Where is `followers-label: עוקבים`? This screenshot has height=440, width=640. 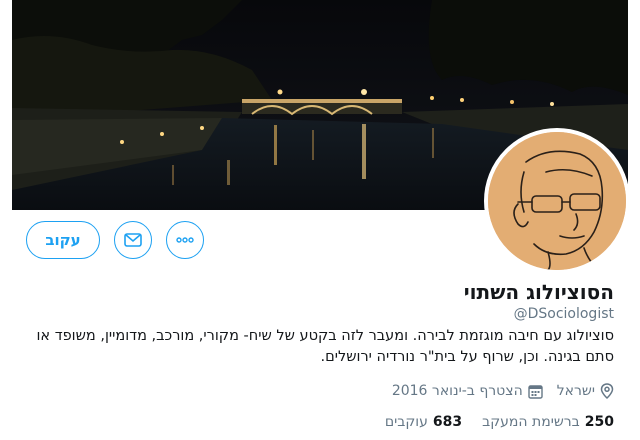 followers-label: עוקבים is located at coordinates (406, 422).